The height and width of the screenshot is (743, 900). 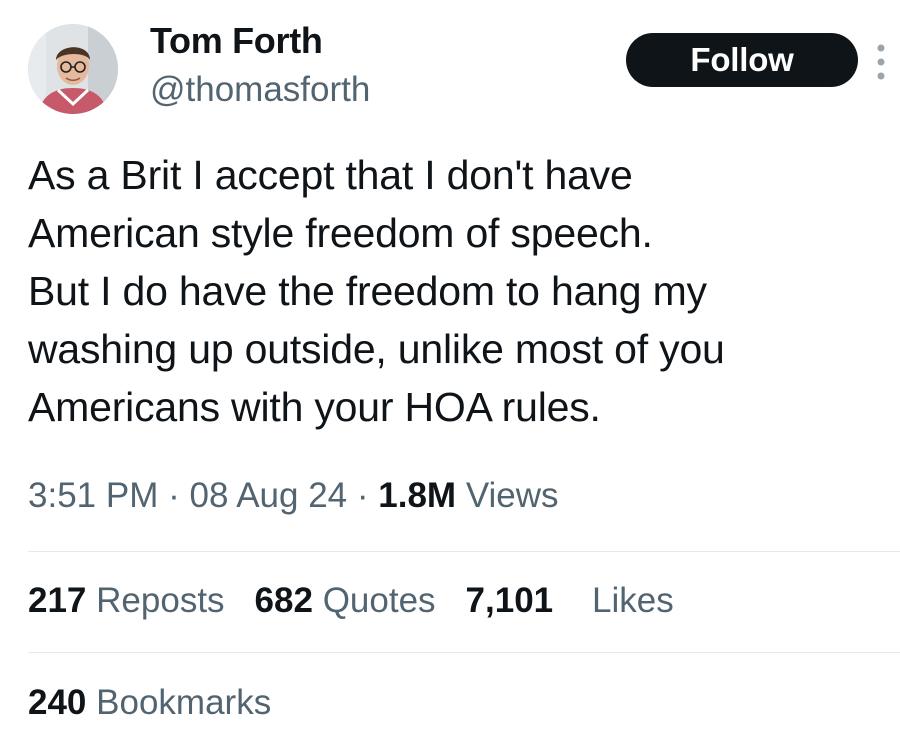 What do you see at coordinates (268, 495) in the screenshot?
I see `tweet-date: 08 Aug 24` at bounding box center [268, 495].